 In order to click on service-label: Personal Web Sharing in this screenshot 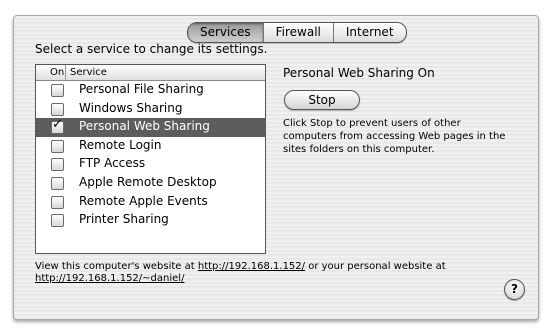, I will do `click(144, 126)`.